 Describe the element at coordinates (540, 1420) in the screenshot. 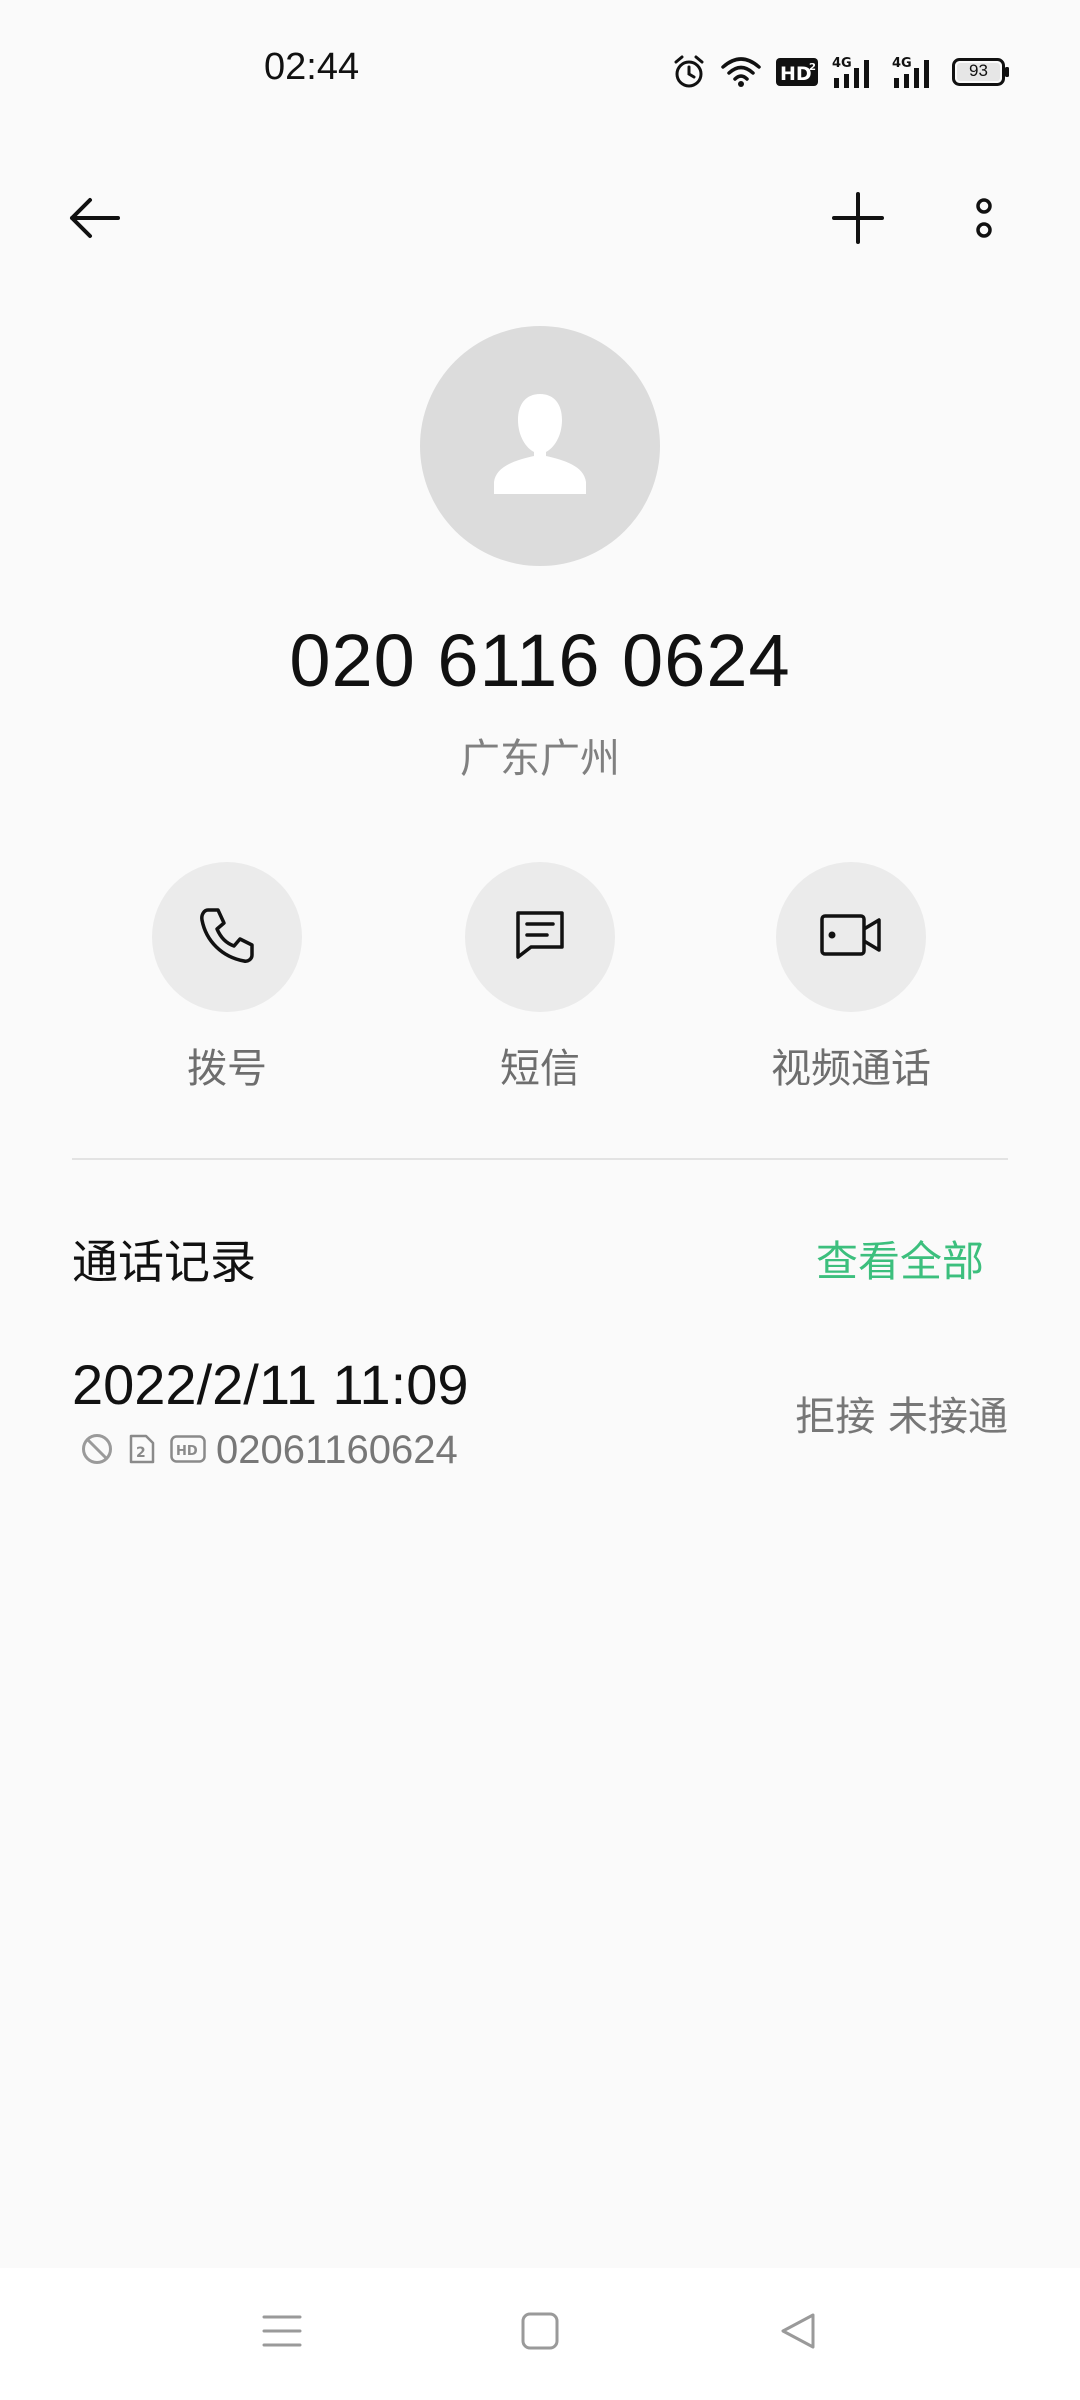

I see `call-log-entry: 2022/2/11 11:09 2 HD 02061160624 拒接 未接通` at that location.